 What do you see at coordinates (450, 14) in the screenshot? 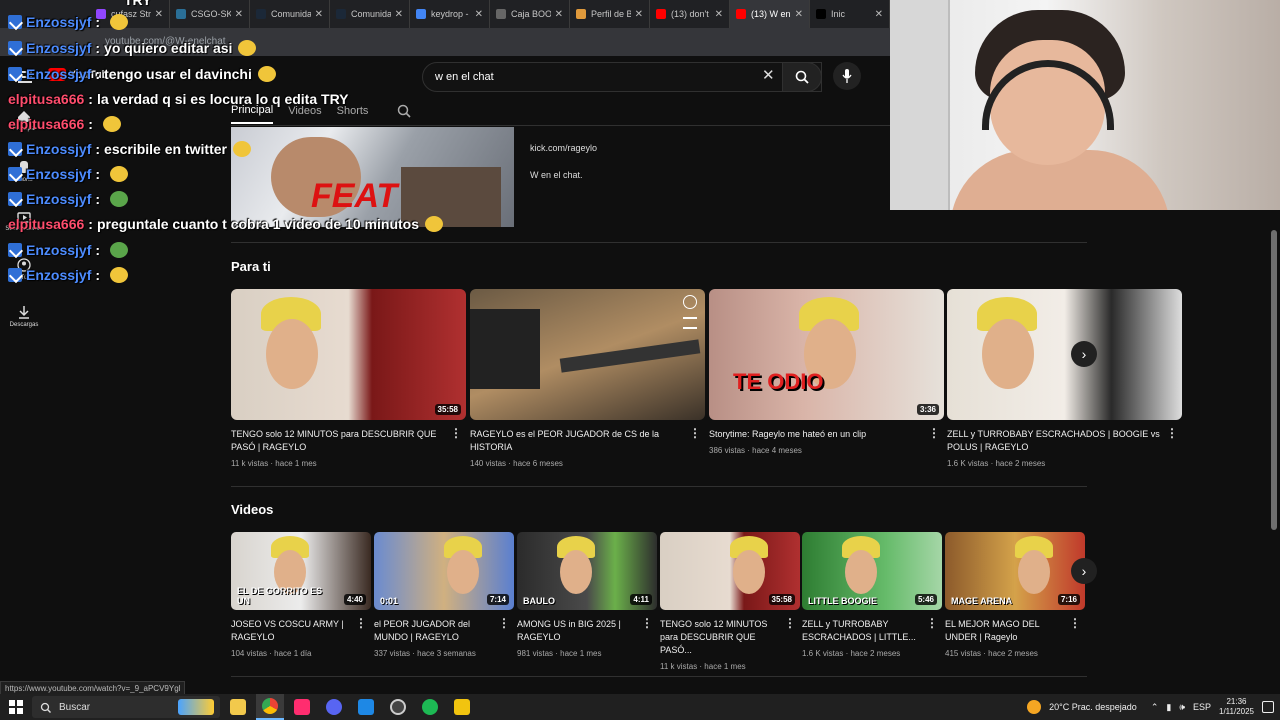
I see `browser-tab: keydrop - B ✕` at bounding box center [450, 14].